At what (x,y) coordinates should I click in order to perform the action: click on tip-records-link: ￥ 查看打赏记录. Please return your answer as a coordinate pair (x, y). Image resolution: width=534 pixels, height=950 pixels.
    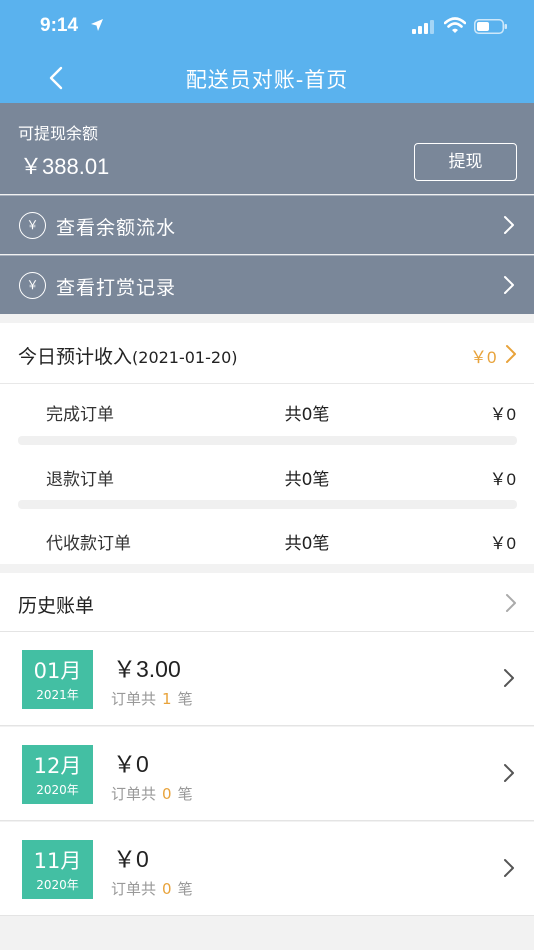
    Looking at the image, I should click on (267, 284).